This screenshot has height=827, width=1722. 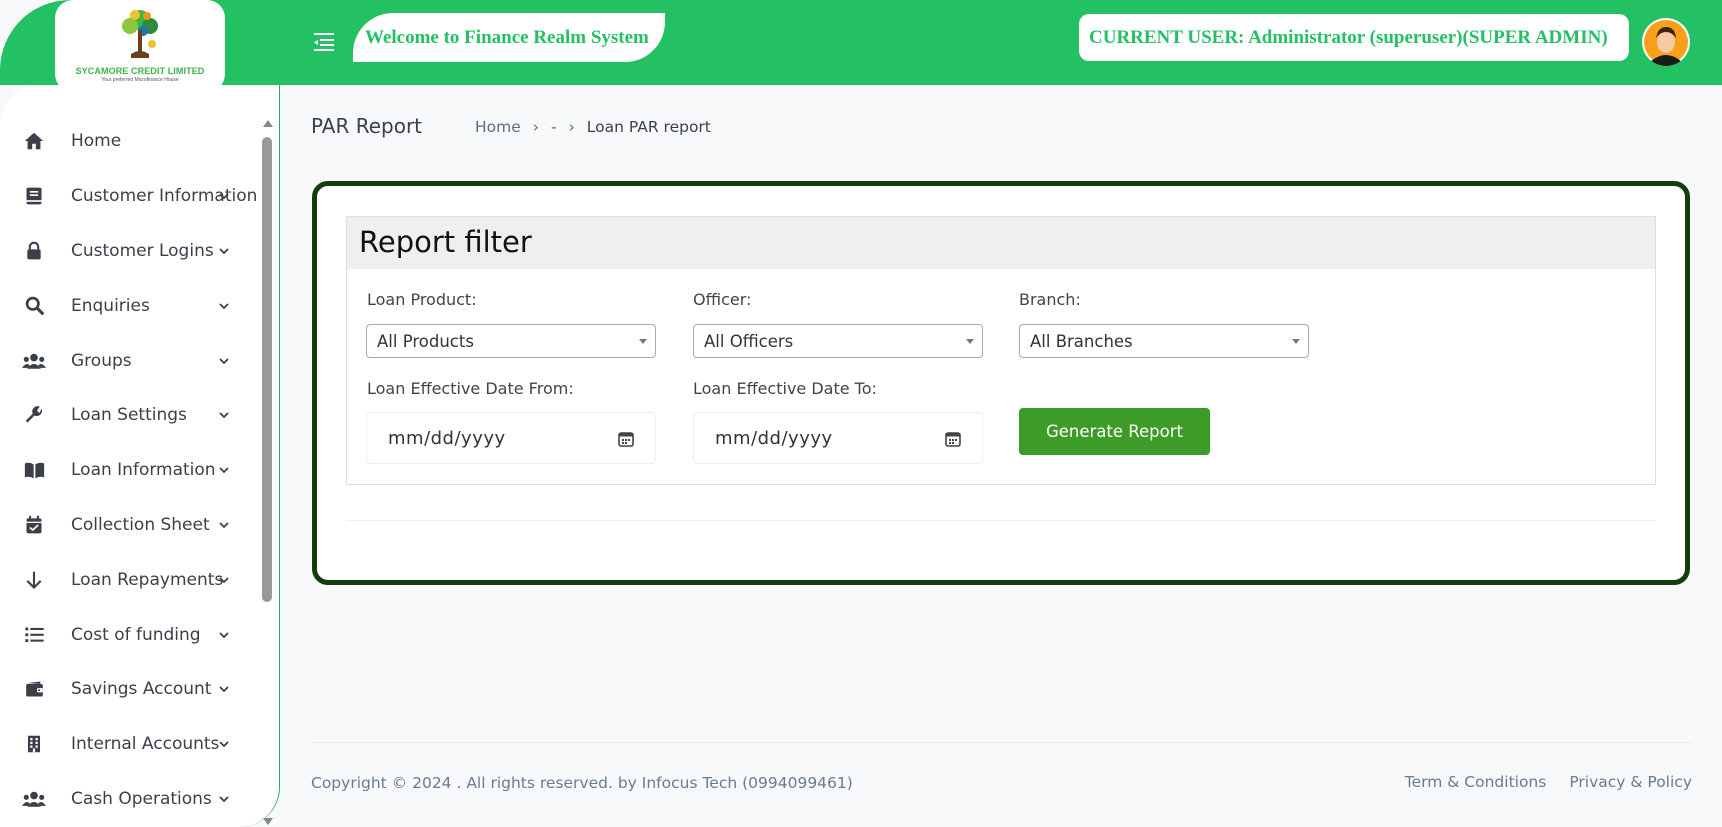 I want to click on breadcrumb: Home › - › Loan PAR report, so click(x=593, y=127).